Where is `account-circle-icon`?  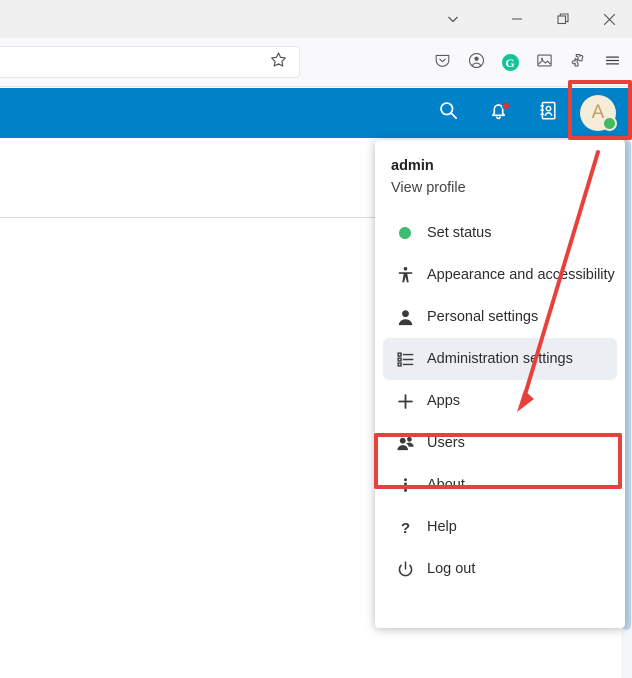 account-circle-icon is located at coordinates (476, 63).